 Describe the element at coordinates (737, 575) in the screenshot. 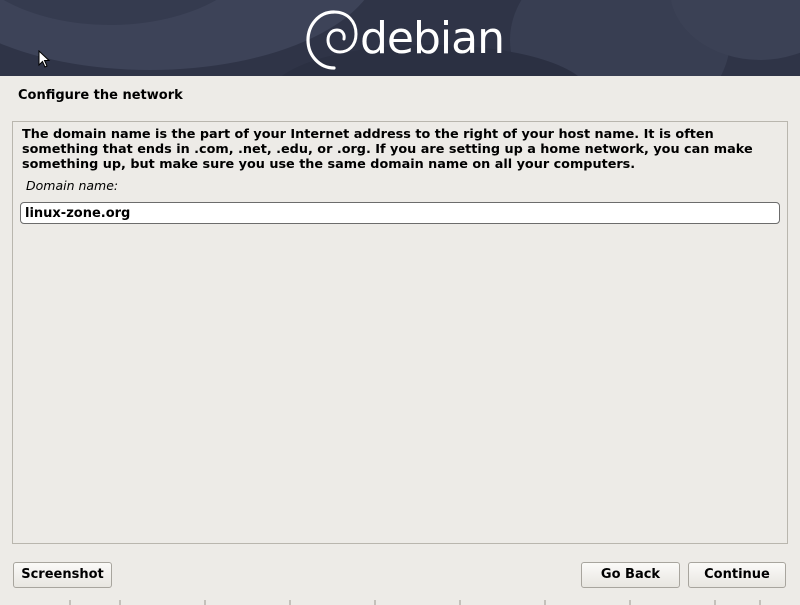

I see `continue-button: Continue` at that location.